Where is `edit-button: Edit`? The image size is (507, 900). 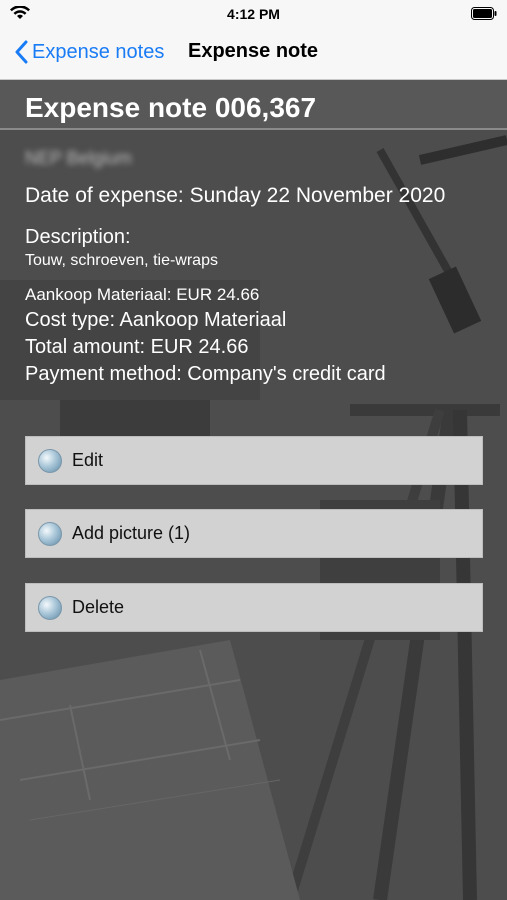
edit-button: Edit is located at coordinates (254, 460).